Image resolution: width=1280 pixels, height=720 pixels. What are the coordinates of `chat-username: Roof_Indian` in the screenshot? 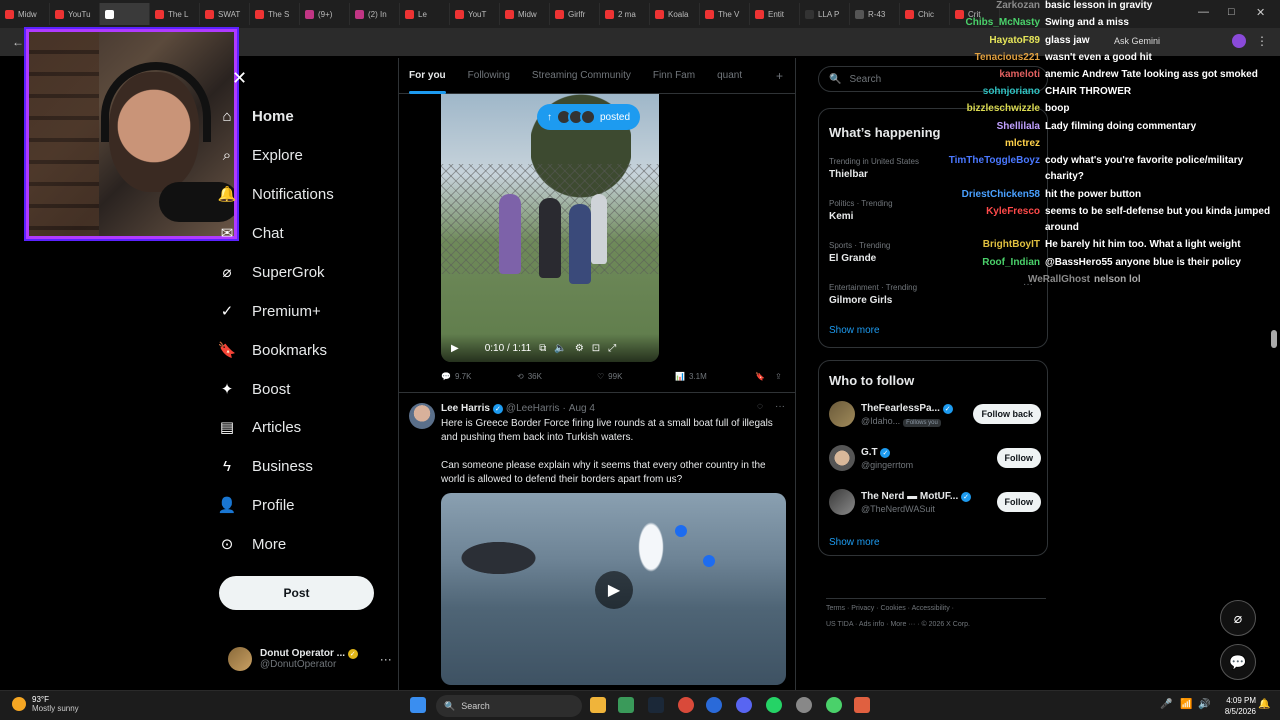 It's located at (1011, 262).